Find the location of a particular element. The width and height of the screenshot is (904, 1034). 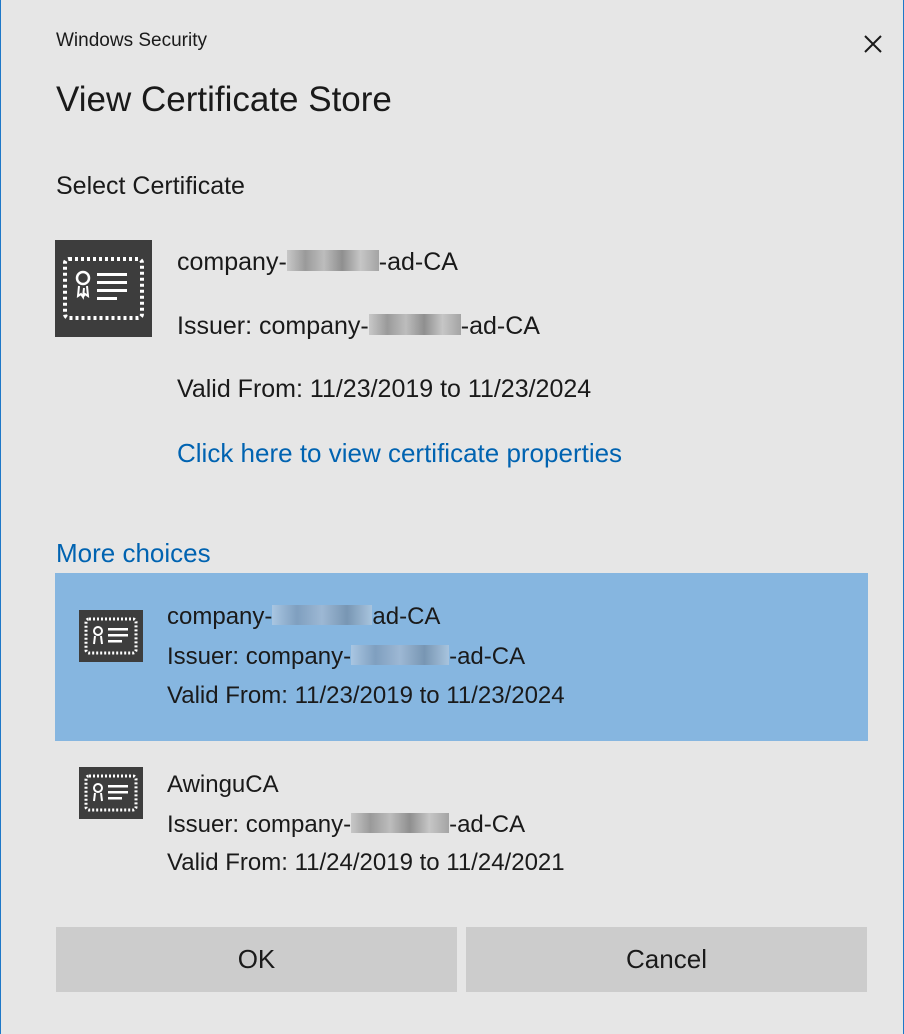

choice-name: AwinguCA is located at coordinates (223, 784).